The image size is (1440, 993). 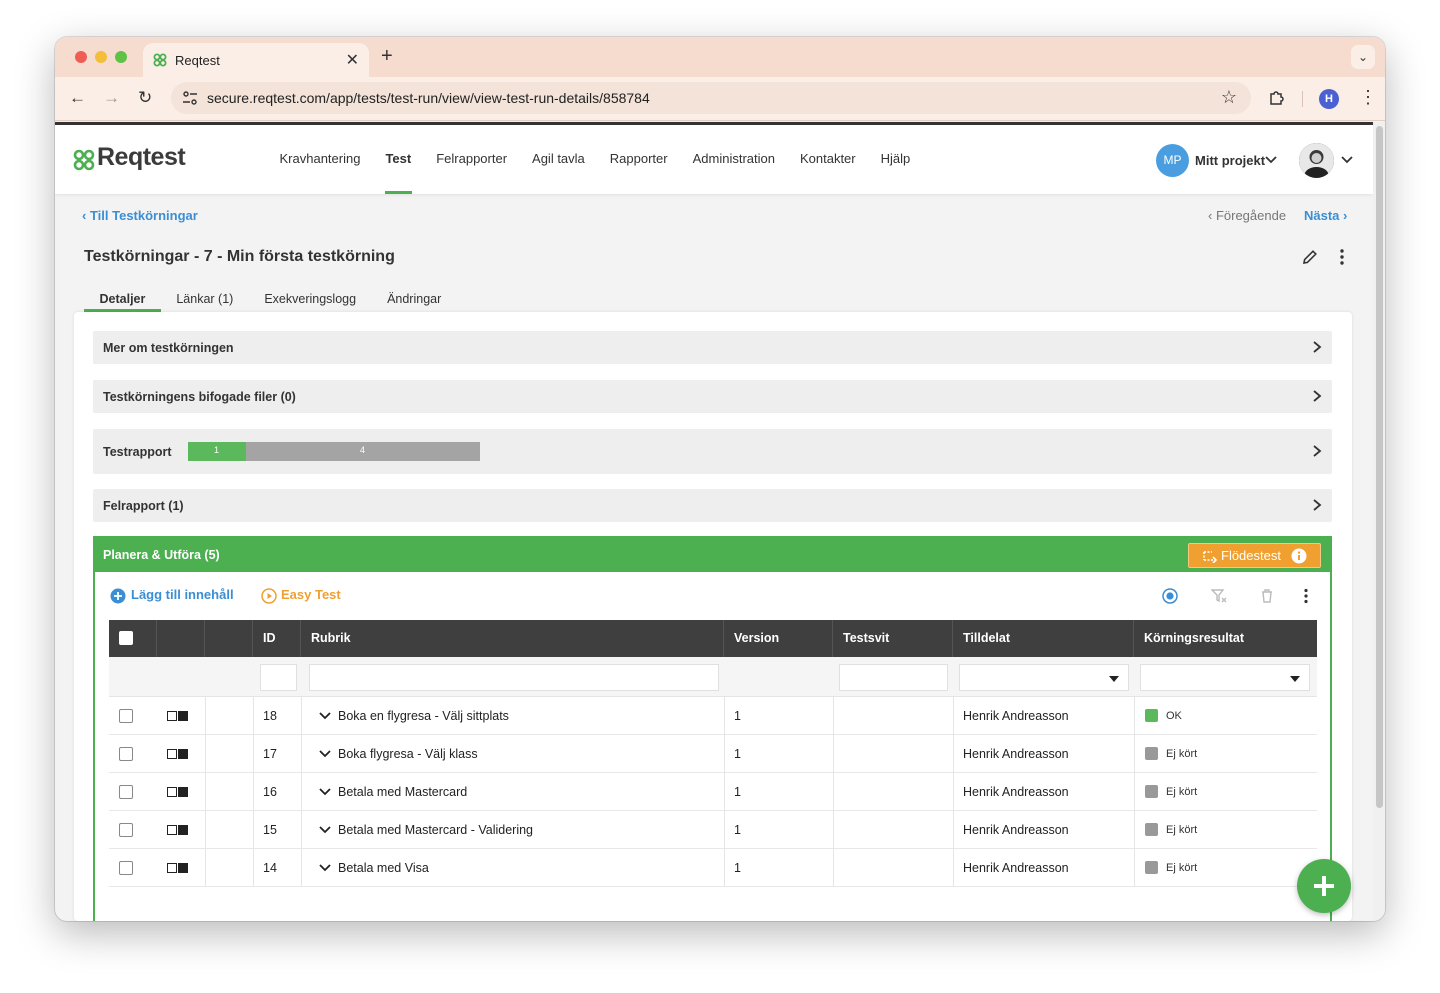 What do you see at coordinates (1016, 716) in the screenshot?
I see `row-assignee: Henrik Andreasson` at bounding box center [1016, 716].